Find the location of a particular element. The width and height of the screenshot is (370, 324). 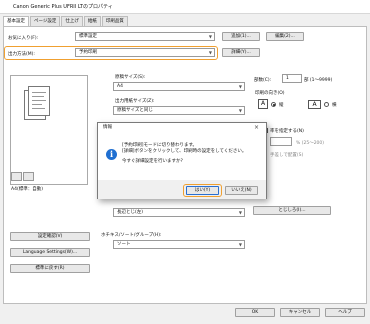

cancel-button: キャンセル is located at coordinates (300, 312).